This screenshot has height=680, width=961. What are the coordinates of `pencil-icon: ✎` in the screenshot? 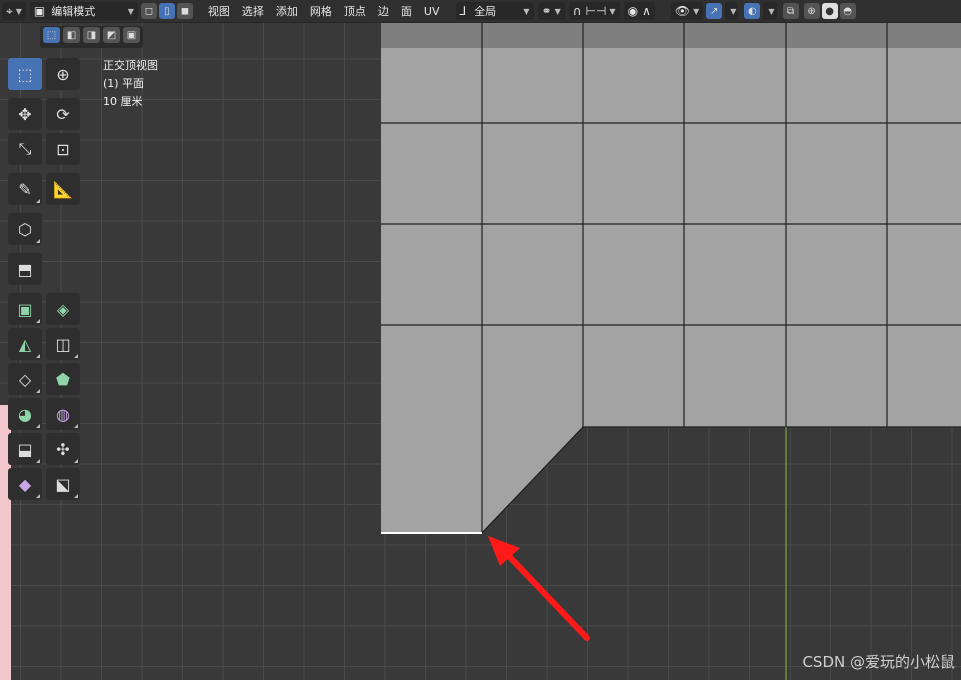 It's located at (25, 189).